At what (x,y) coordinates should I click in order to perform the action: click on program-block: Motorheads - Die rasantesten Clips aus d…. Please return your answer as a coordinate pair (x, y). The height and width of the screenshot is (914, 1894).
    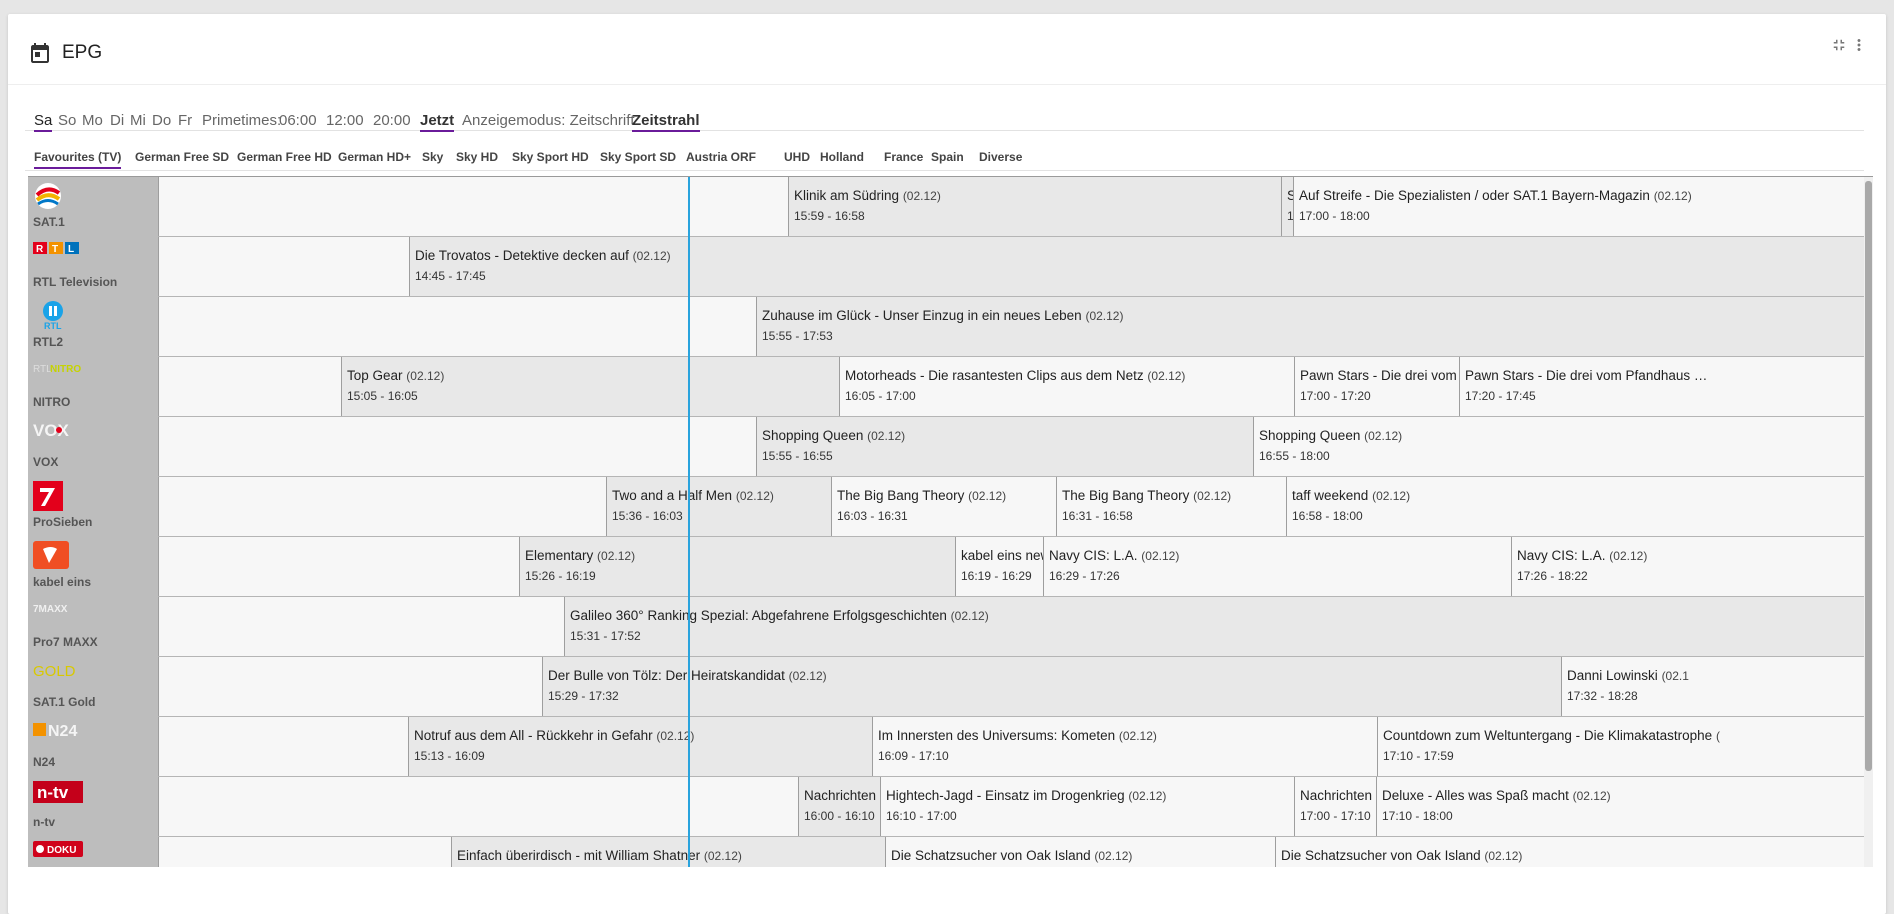
    Looking at the image, I should click on (1066, 386).